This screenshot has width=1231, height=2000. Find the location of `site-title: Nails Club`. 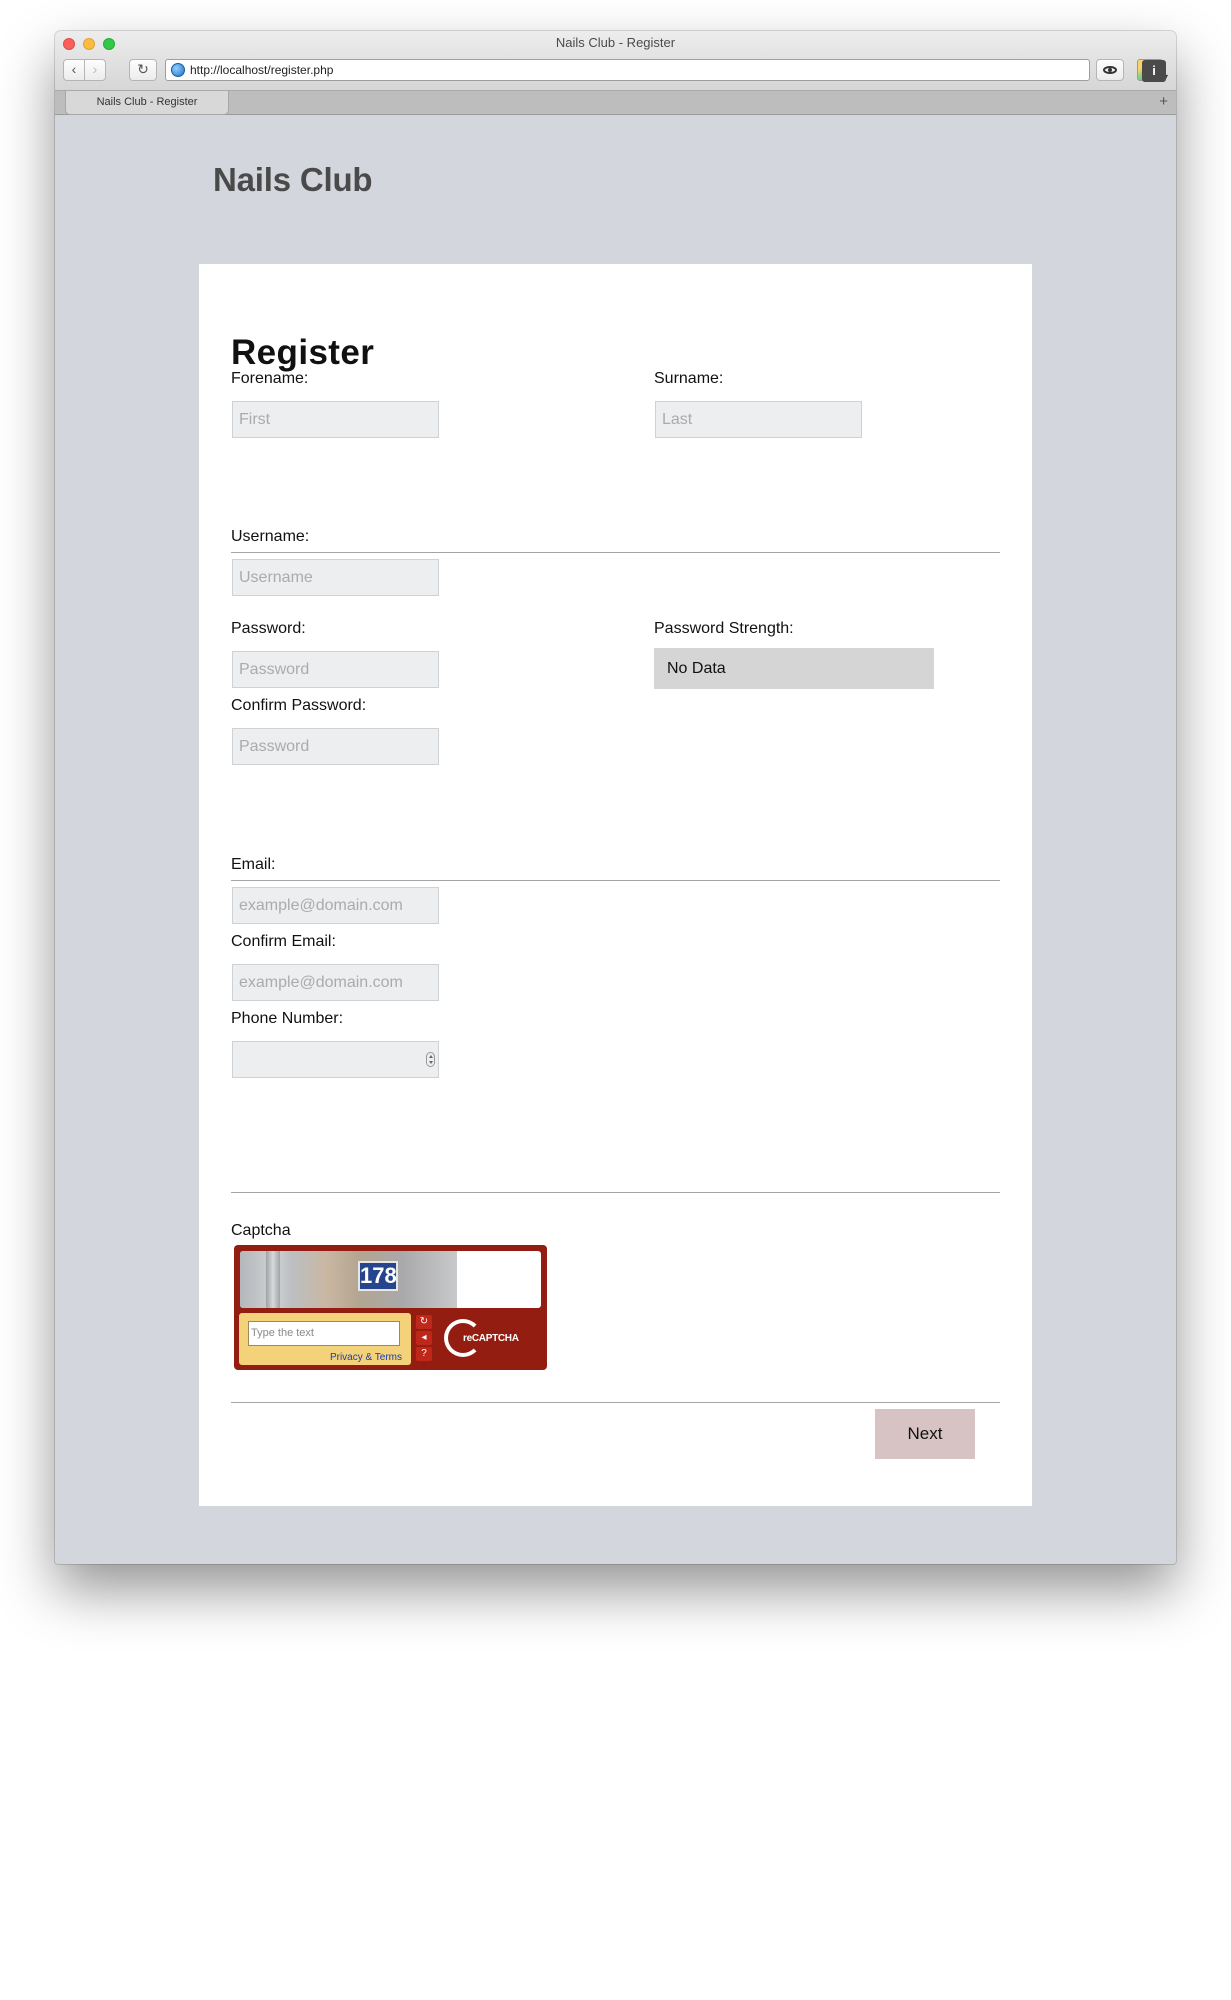

site-title: Nails Club is located at coordinates (293, 179).